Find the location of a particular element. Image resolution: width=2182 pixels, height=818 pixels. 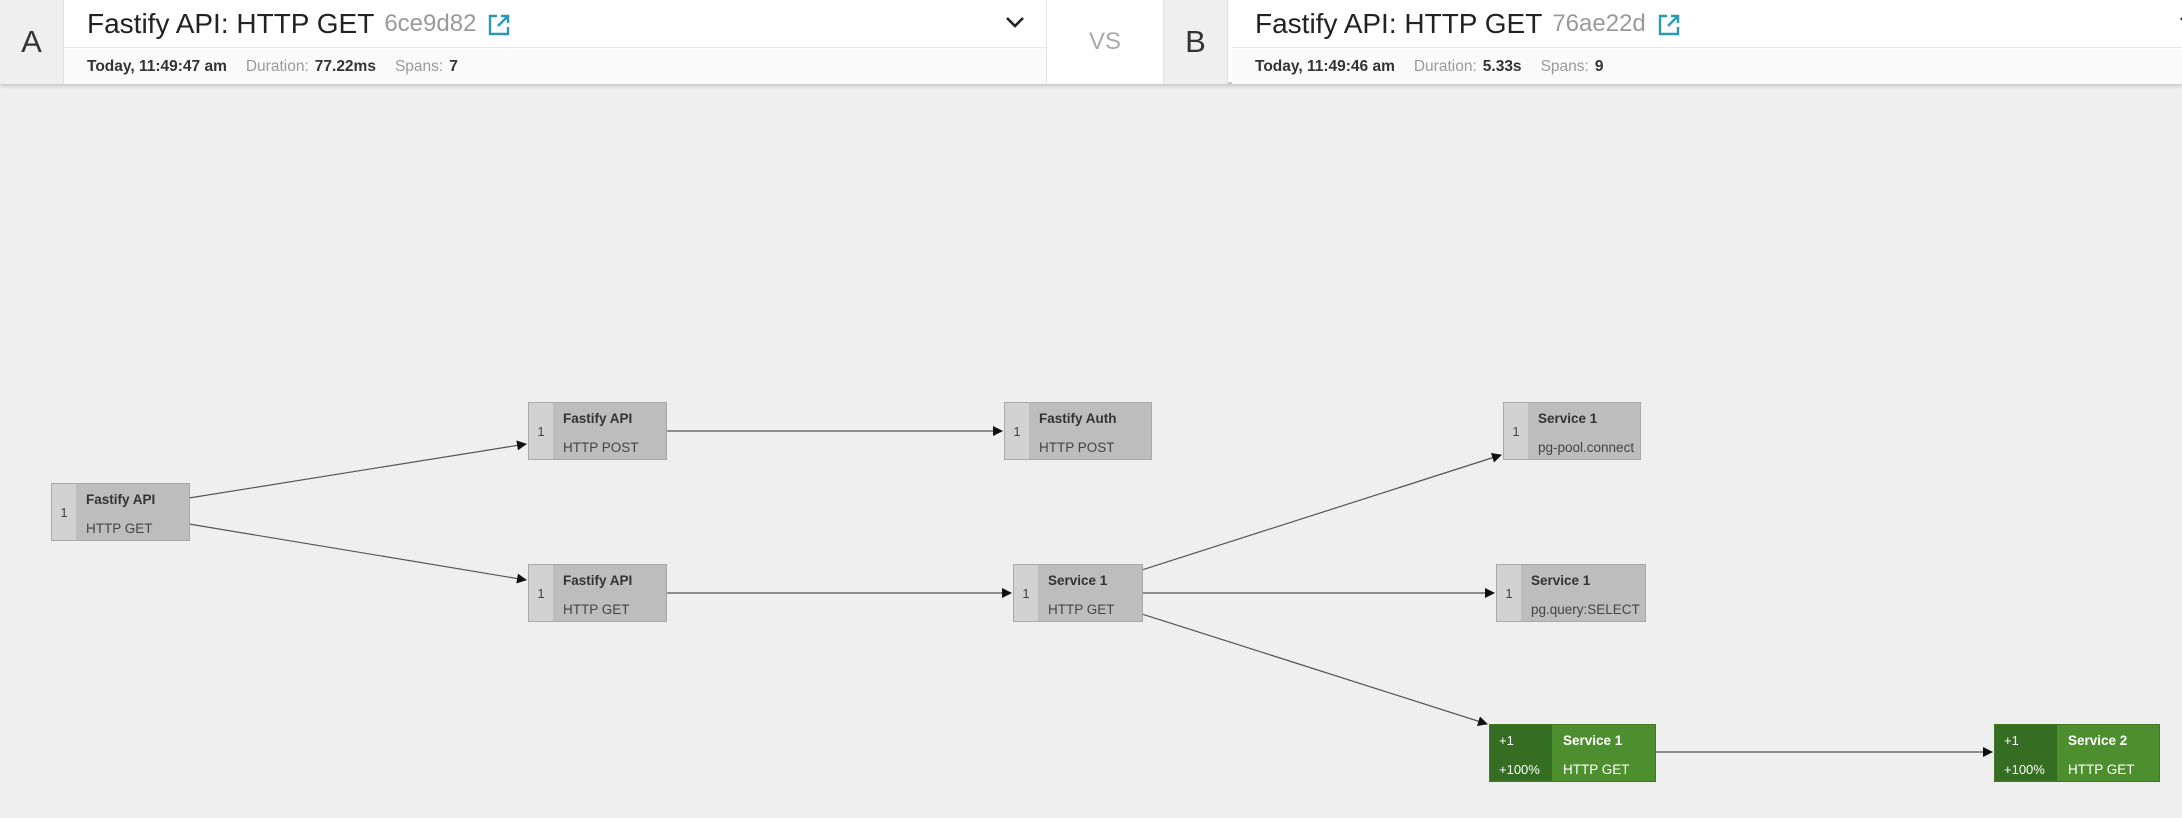

span-node-fastify-api-http-post: 1 Fastify API HTTP POST is located at coordinates (597, 431).